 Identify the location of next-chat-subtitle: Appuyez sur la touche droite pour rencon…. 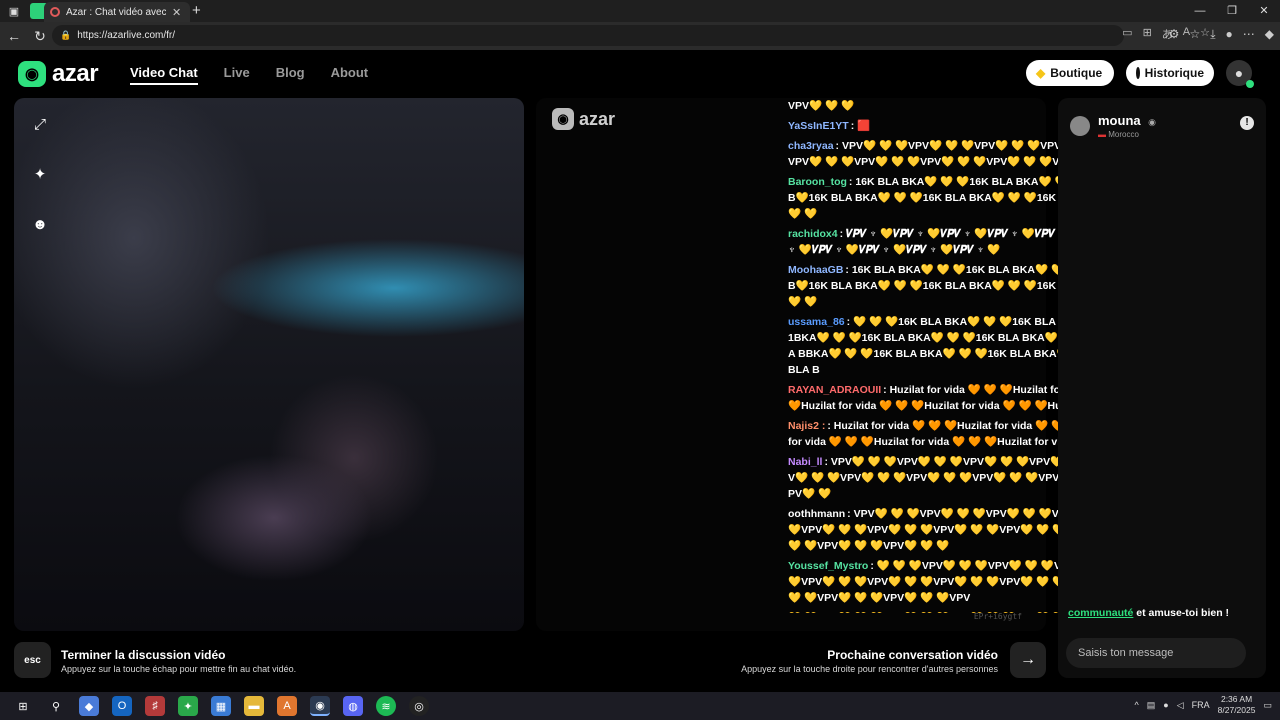
(869, 669).